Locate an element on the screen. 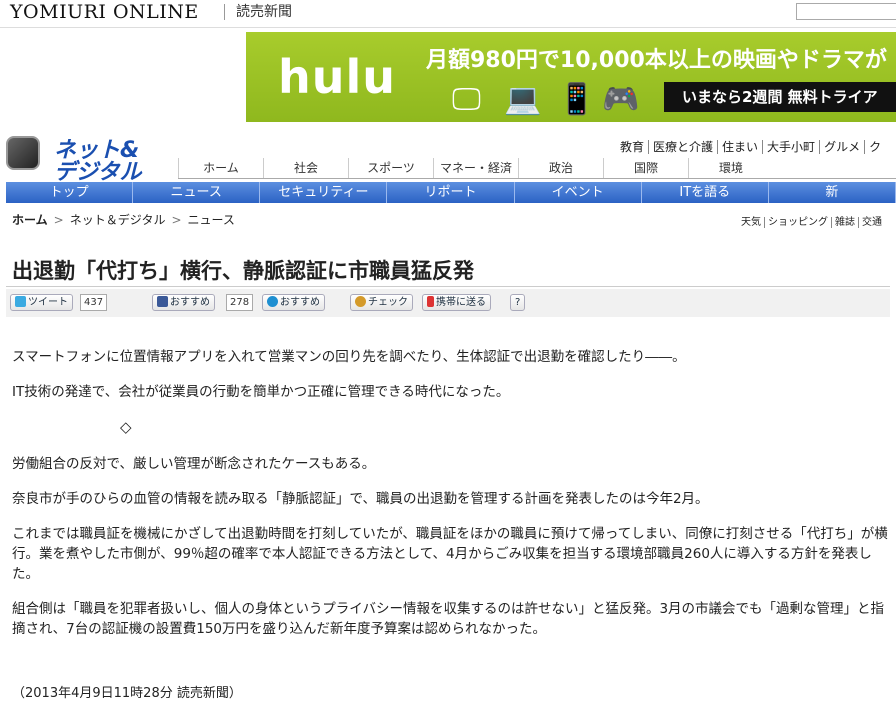 The height and width of the screenshot is (704, 896). facebook-icon is located at coordinates (162, 301).